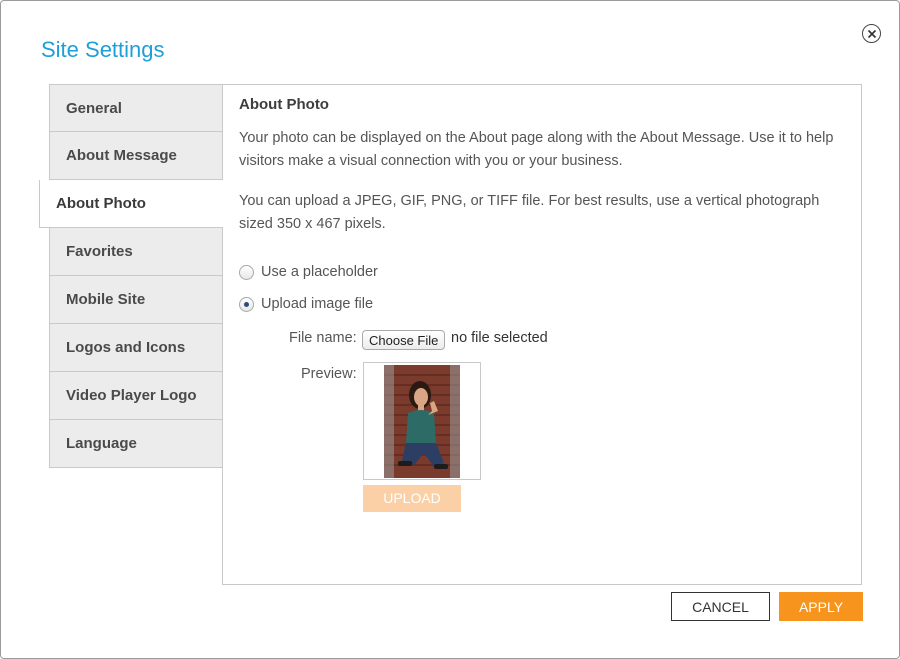 The image size is (900, 659). I want to click on preview-label: Preview:, so click(329, 374).